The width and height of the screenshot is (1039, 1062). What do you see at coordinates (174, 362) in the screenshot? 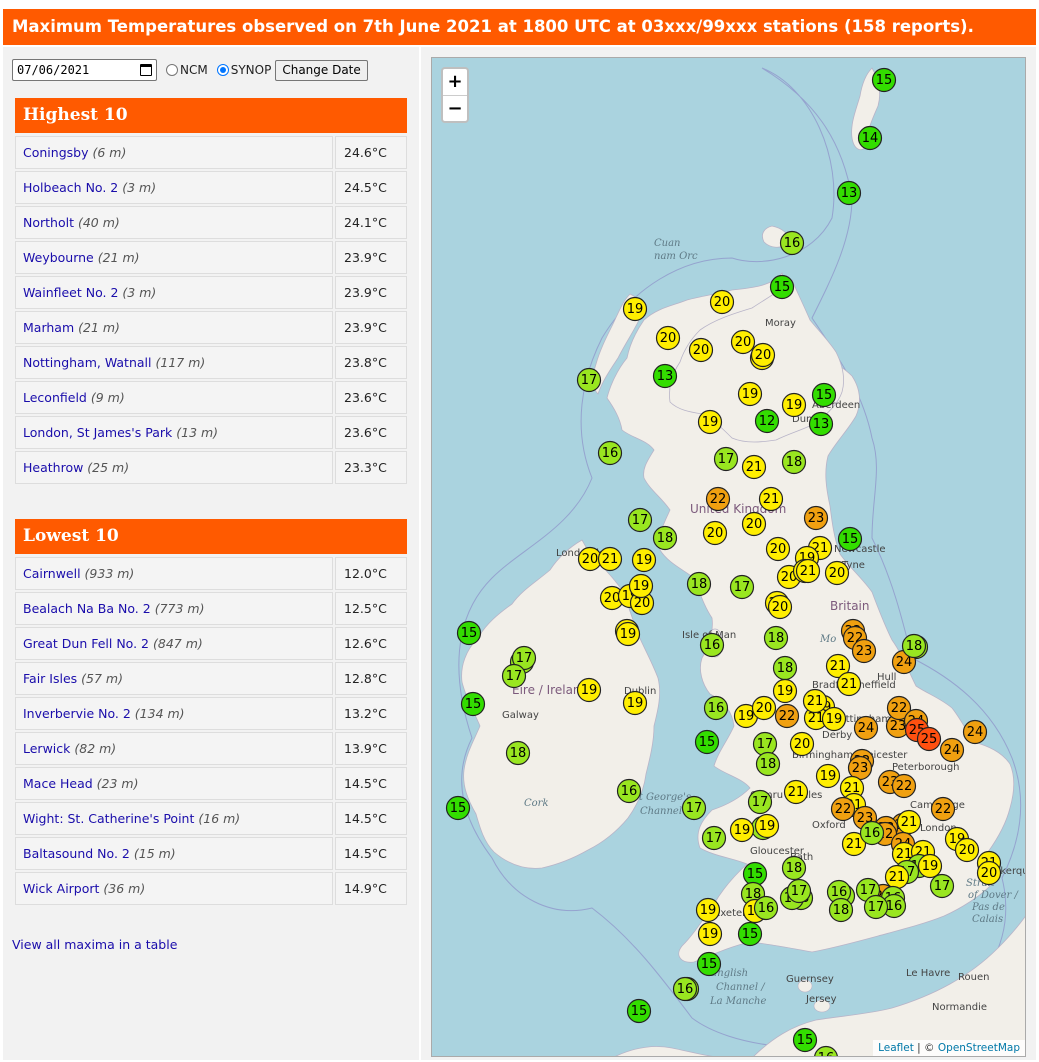
I see `station-name-cell: Nottingham, Watnall (117 m)` at bounding box center [174, 362].